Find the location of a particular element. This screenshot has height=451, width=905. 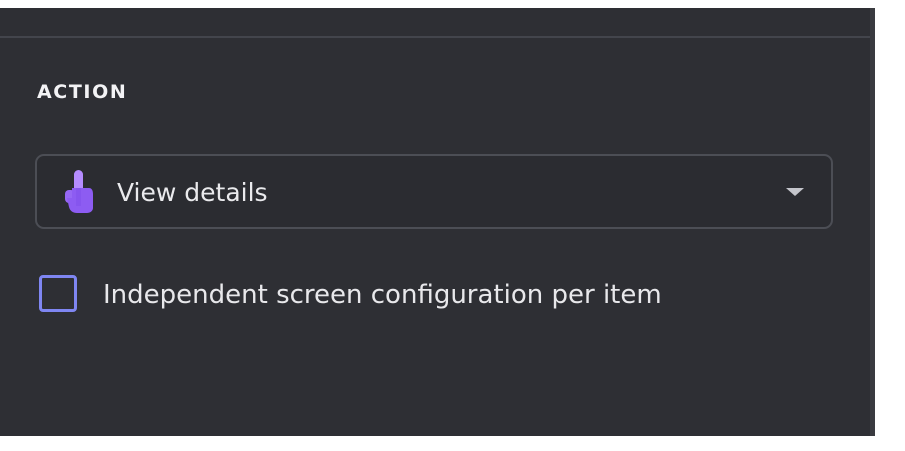

chevron-down-icon is located at coordinates (795, 192).